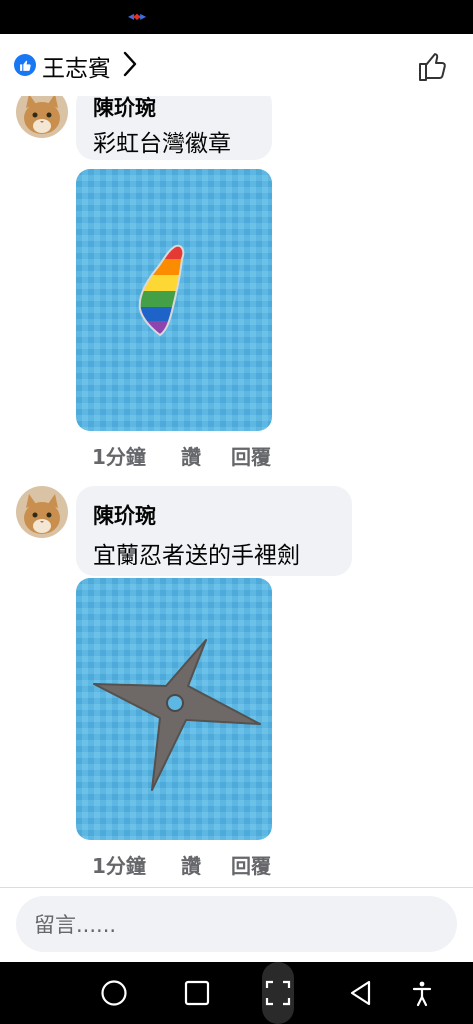  I want to click on app-notification-icon: ◂◂▸▸, so click(137, 16).